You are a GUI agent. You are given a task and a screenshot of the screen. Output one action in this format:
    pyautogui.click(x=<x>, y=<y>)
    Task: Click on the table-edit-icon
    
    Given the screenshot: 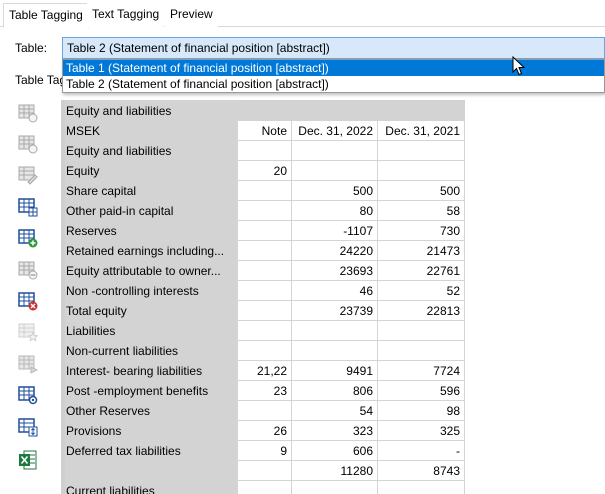 What is the action you would take?
    pyautogui.click(x=28, y=175)
    